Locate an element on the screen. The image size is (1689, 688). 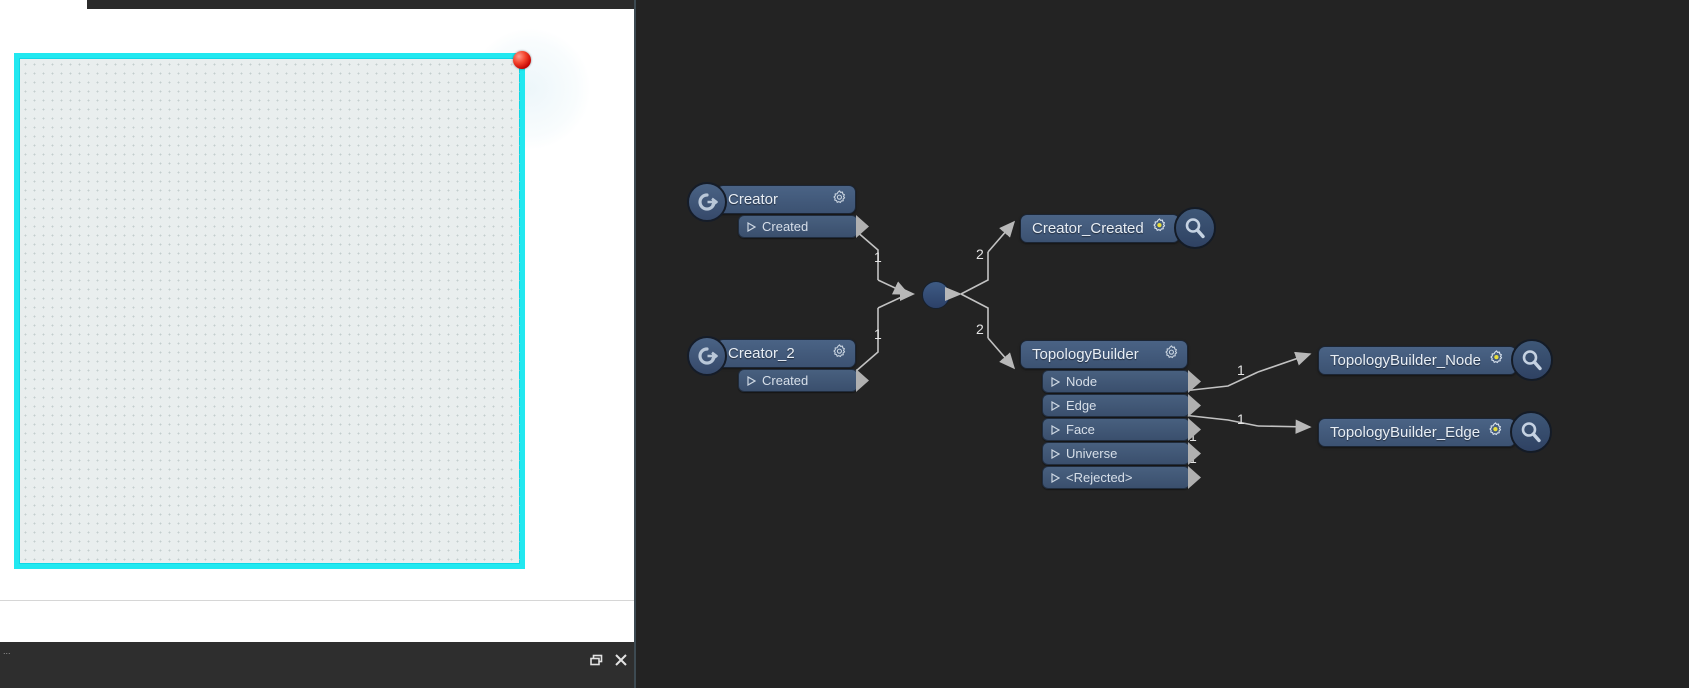
result-topologybuilder-edge: TopologyBuilder_Edge is located at coordinates (1435, 432).